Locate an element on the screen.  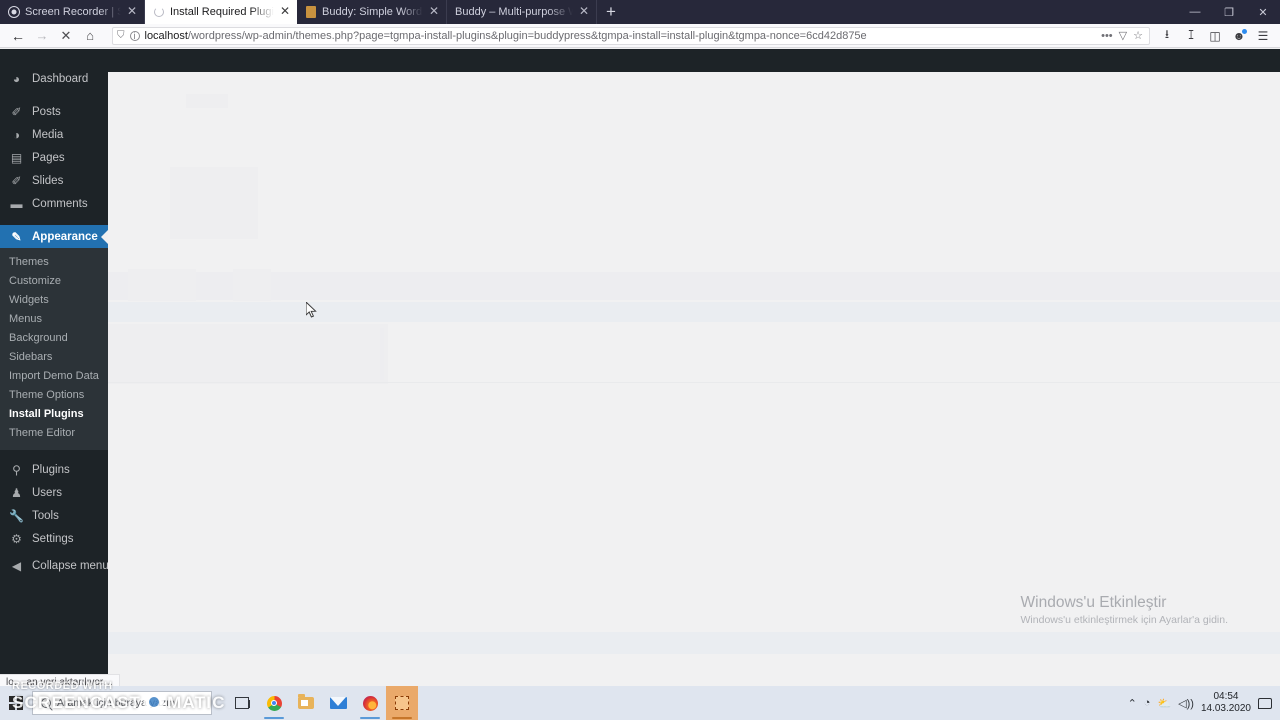
settings-icon: ⚙ is located at coordinates (16, 538).